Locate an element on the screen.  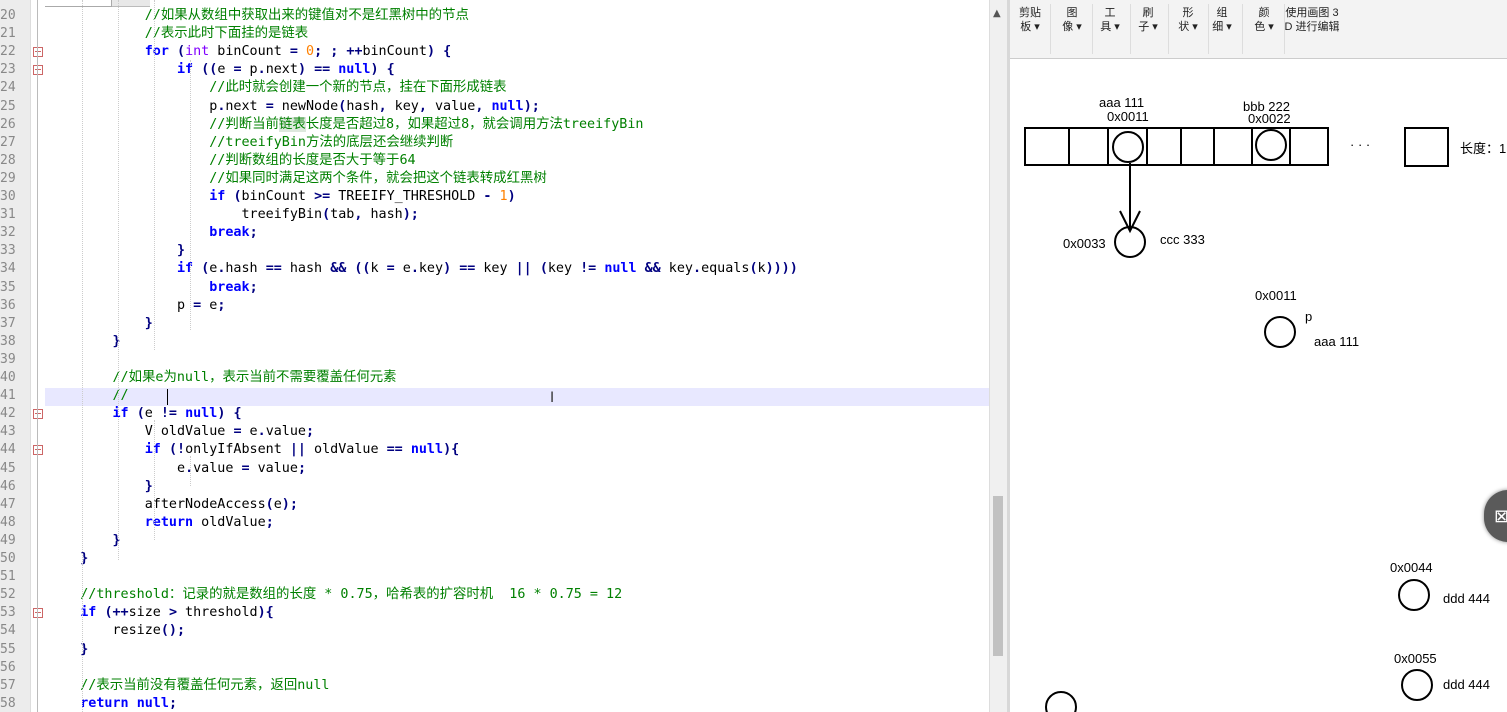
ribbon-button-4: 形状 ▾ is located at coordinates (1188, 29).